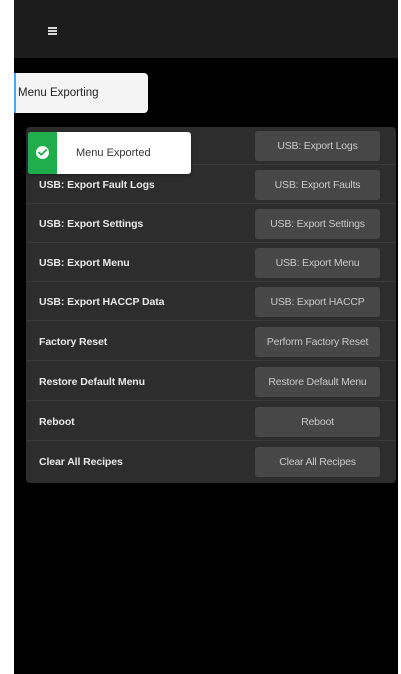 This screenshot has width=401, height=674. Describe the element at coordinates (206, 29) in the screenshot. I see `top-bar` at that location.